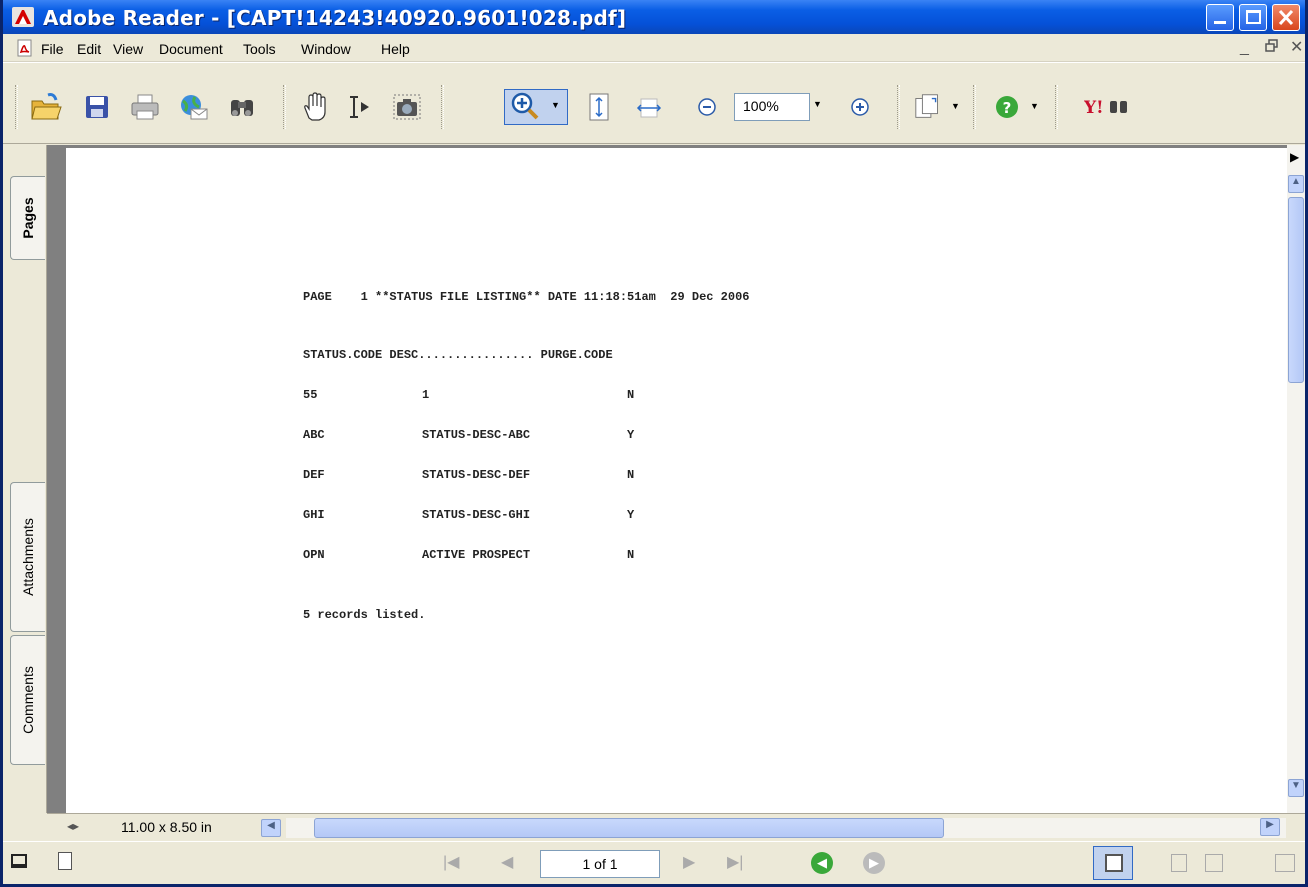 The width and height of the screenshot is (1308, 887). I want to click on scroll-up-button: ▲, so click(1296, 184).